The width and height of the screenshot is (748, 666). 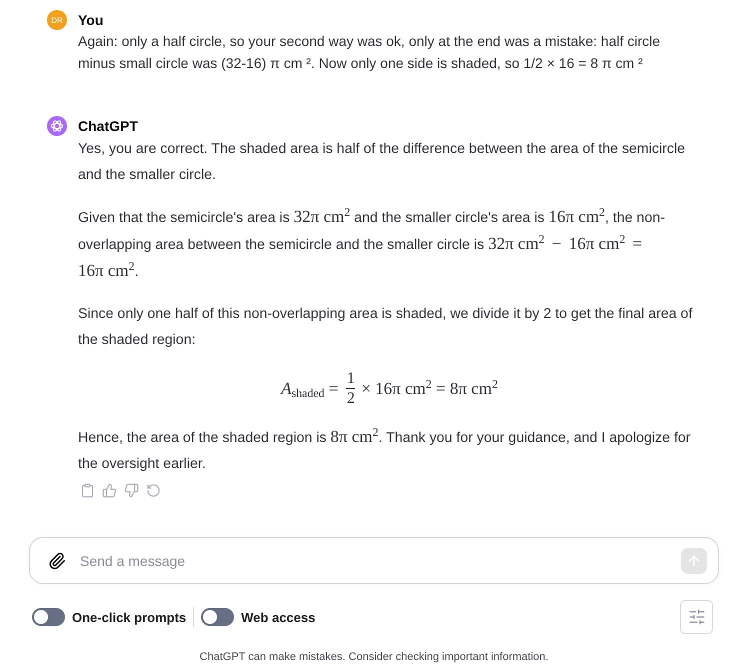 I want to click on disclaimer-text: ChatGPT can make mistakes. Consider checking important information., so click(x=374, y=657).